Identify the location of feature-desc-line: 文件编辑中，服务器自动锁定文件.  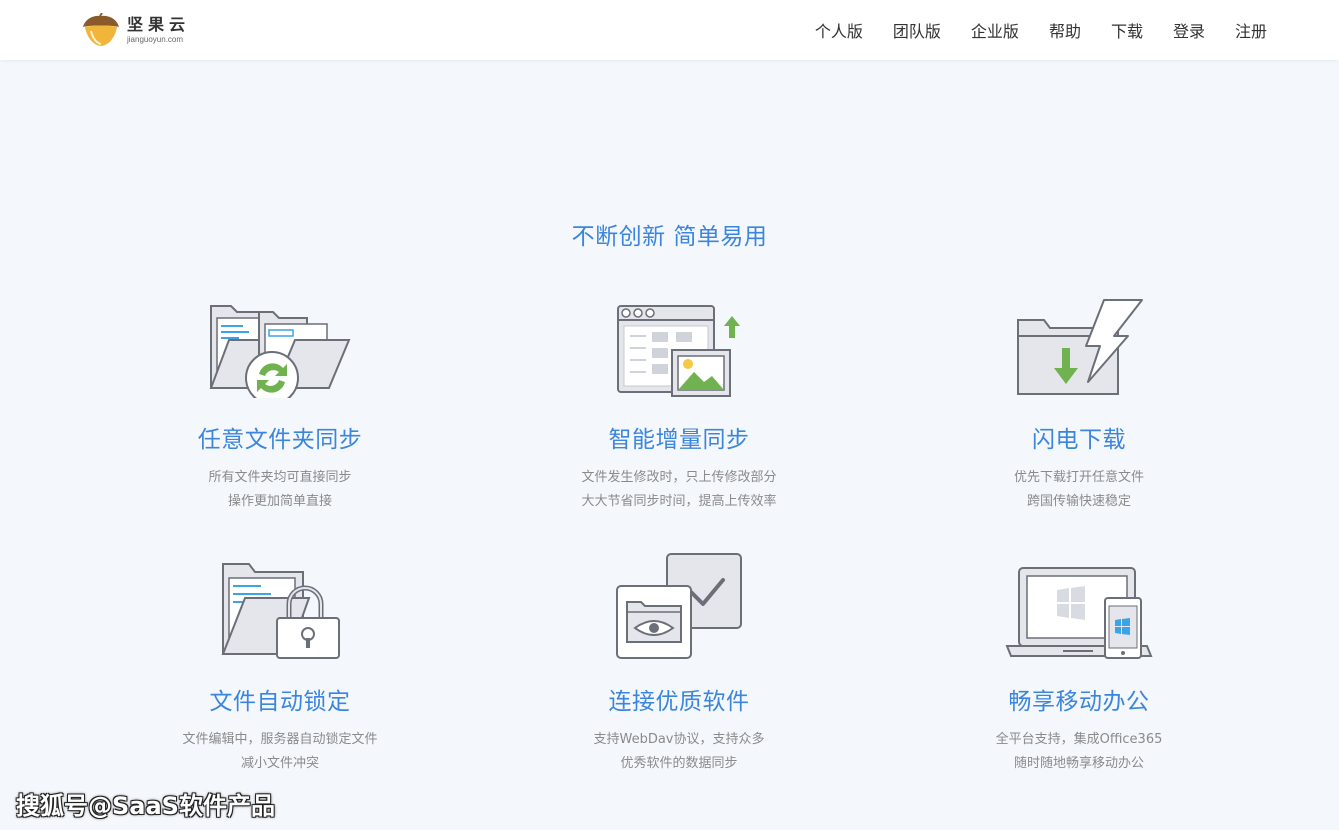
(280, 739).